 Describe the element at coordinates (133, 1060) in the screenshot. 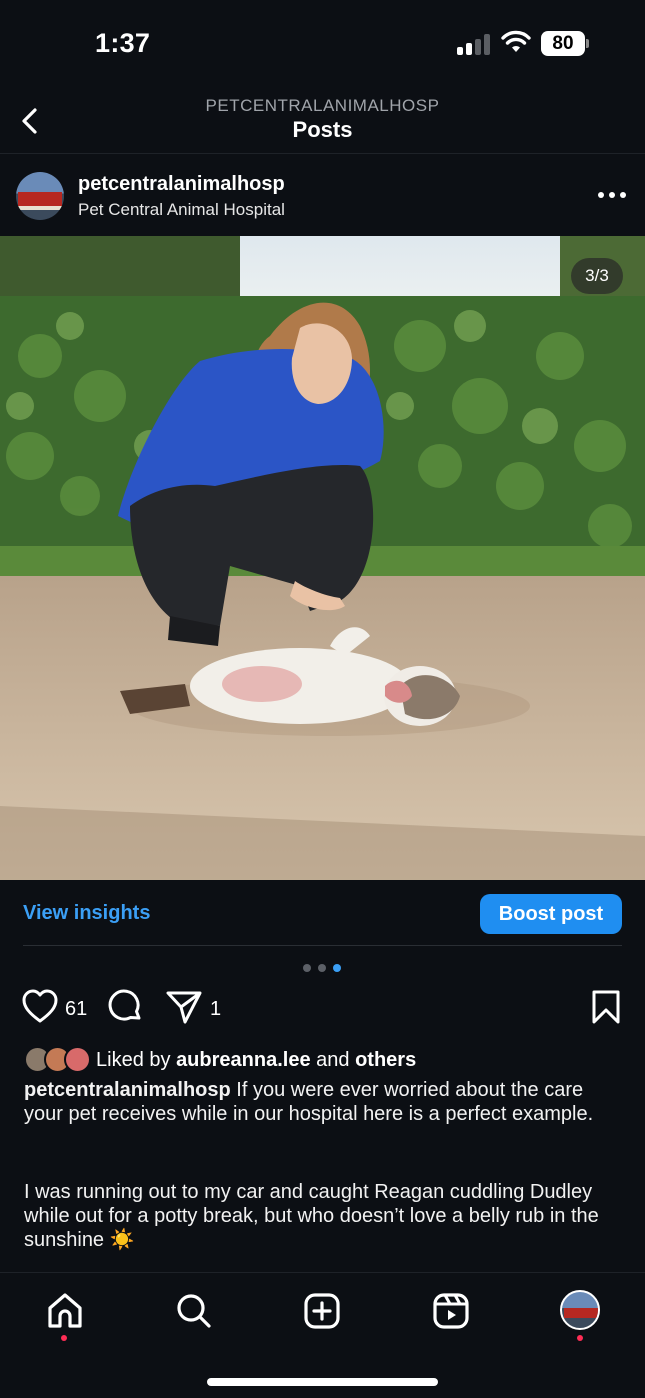

I see `liked-by-prefix: Liked by` at that location.